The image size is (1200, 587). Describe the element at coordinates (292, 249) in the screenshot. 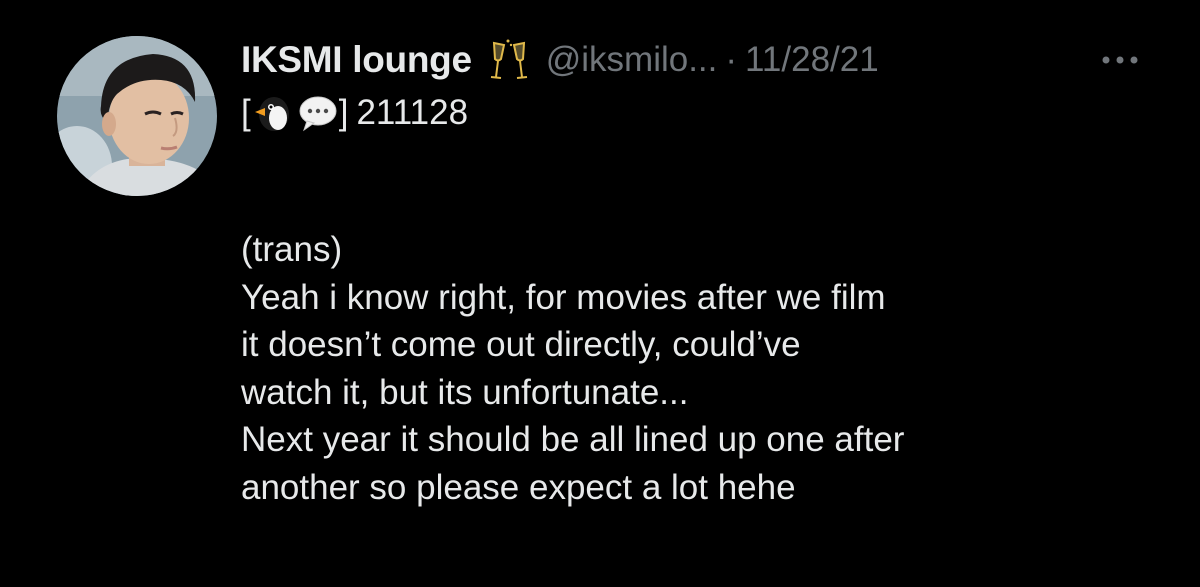

I see `tweet-body-line: (trans)` at that location.